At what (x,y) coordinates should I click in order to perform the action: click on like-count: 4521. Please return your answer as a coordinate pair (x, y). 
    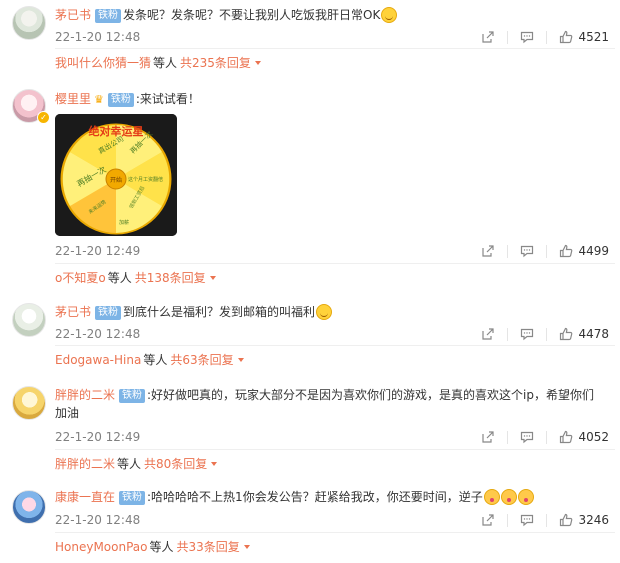
    Looking at the image, I should click on (593, 37).